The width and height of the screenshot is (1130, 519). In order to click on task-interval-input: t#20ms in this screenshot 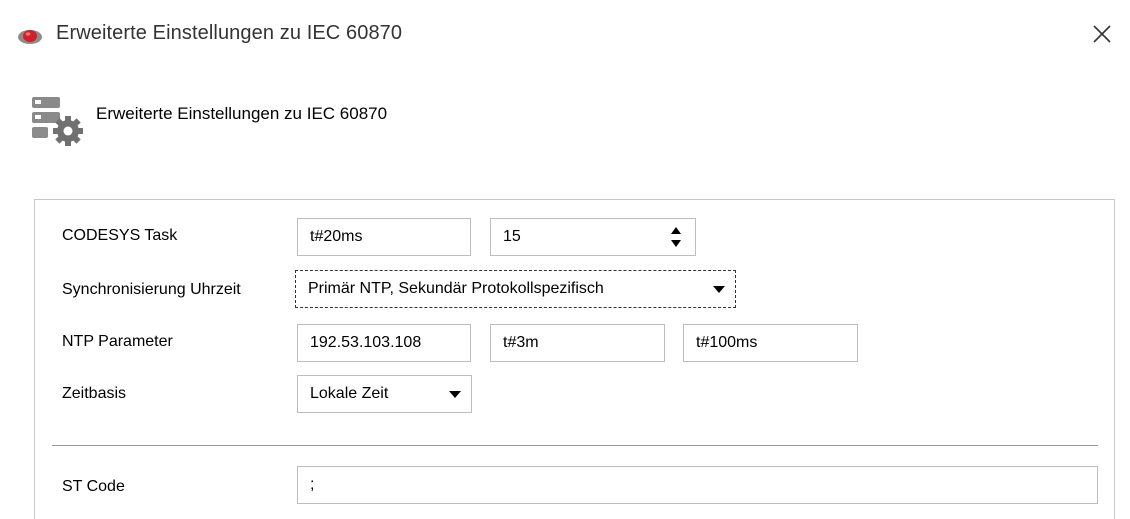, I will do `click(384, 237)`.